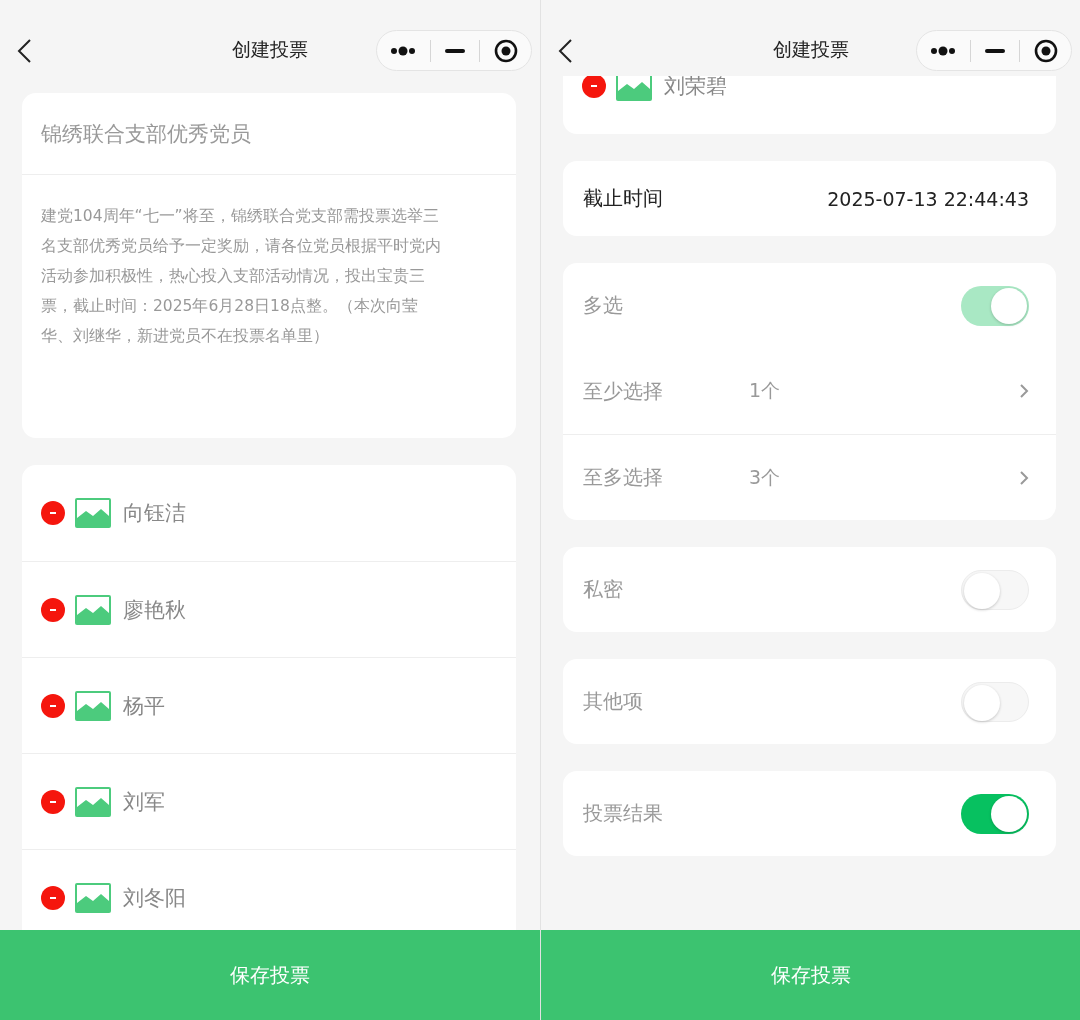  I want to click on setting-label: 截止时间, so click(623, 198).